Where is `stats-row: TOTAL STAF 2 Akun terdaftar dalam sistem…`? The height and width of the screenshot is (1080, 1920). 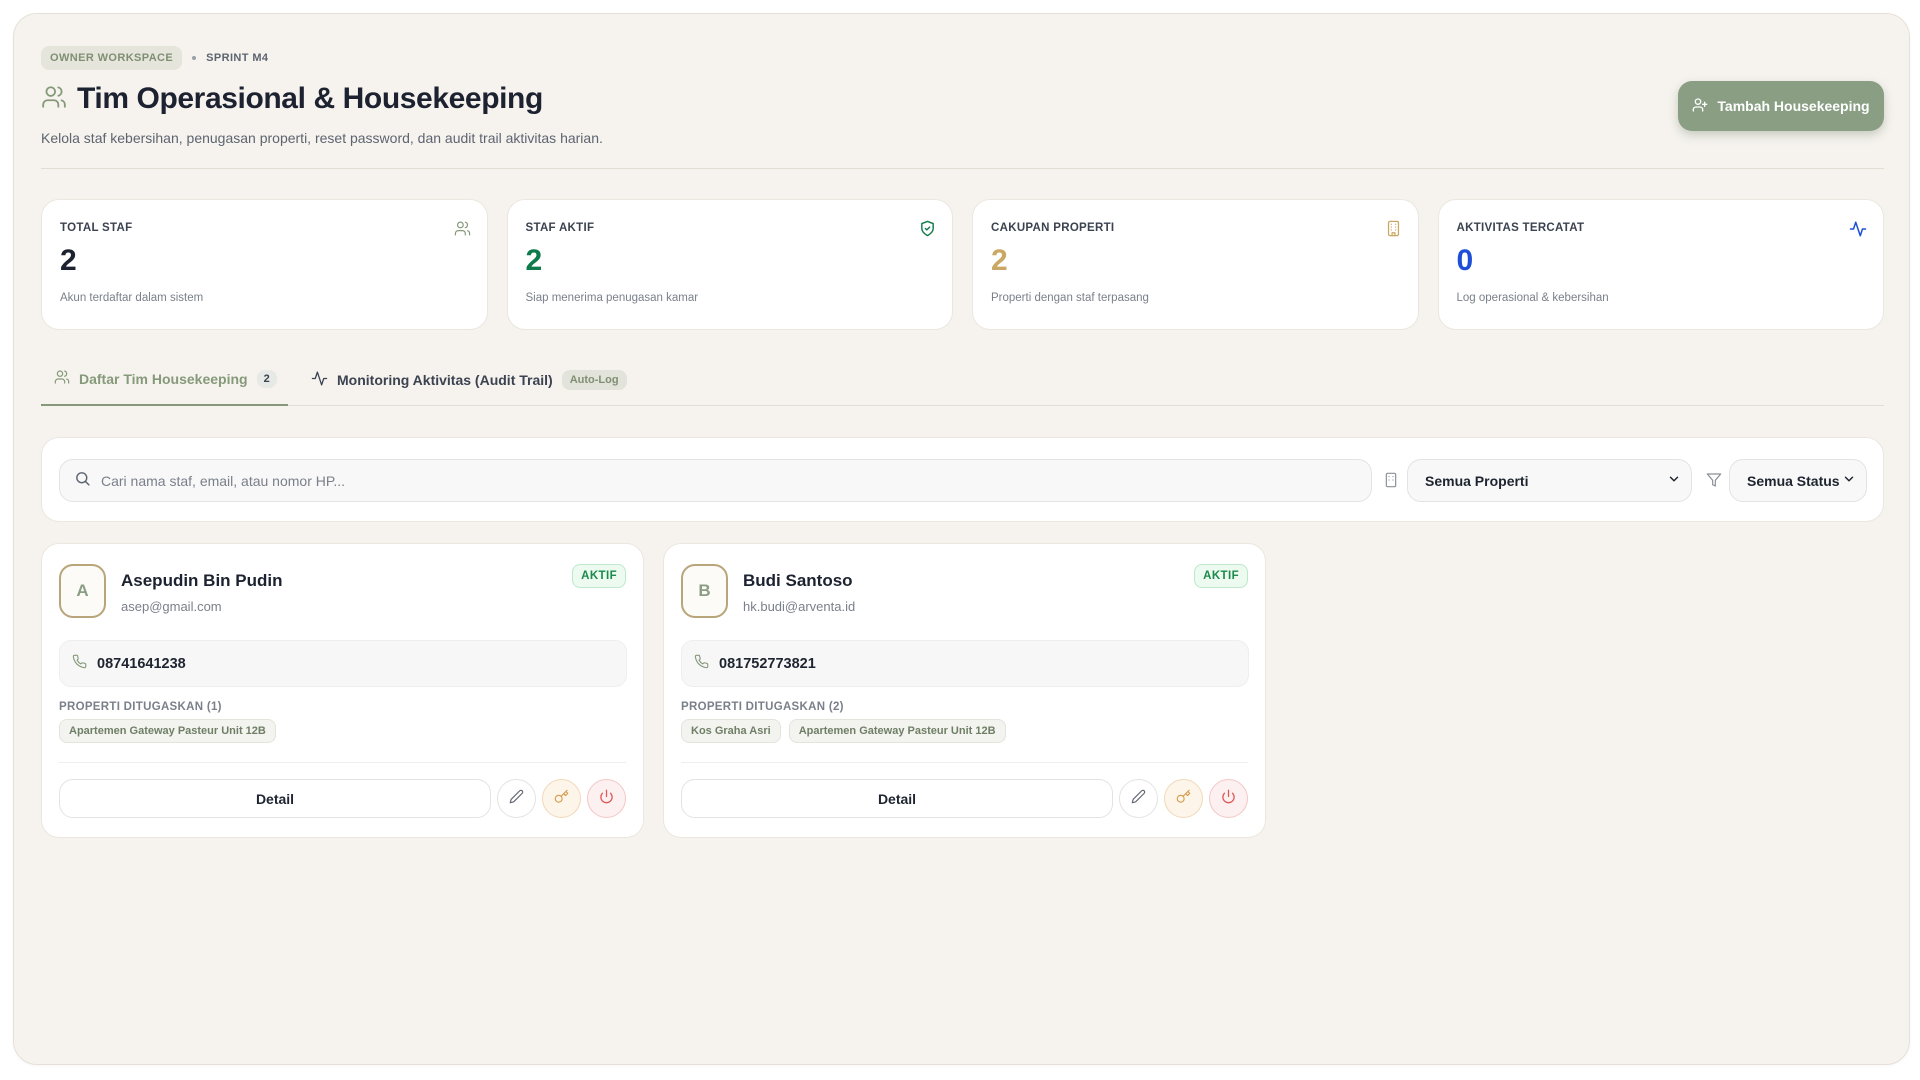
stats-row: TOTAL STAF 2 Akun terdaftar dalam sistem… is located at coordinates (962, 264).